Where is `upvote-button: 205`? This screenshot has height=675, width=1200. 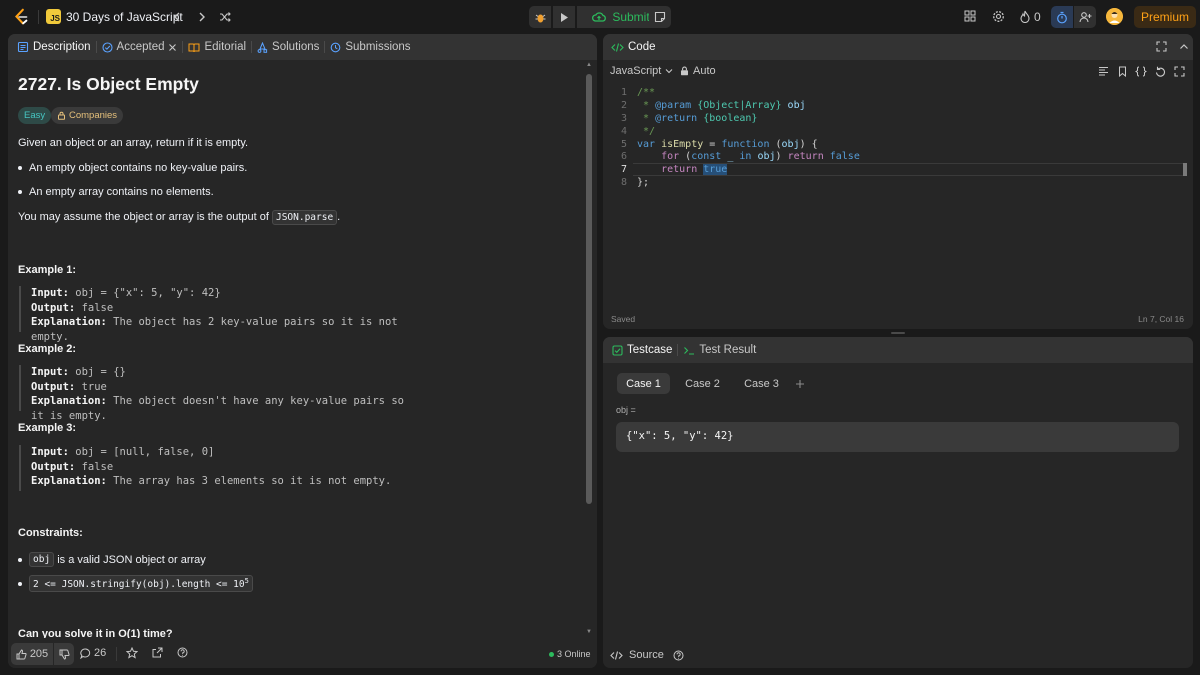 upvote-button: 205 is located at coordinates (32, 654).